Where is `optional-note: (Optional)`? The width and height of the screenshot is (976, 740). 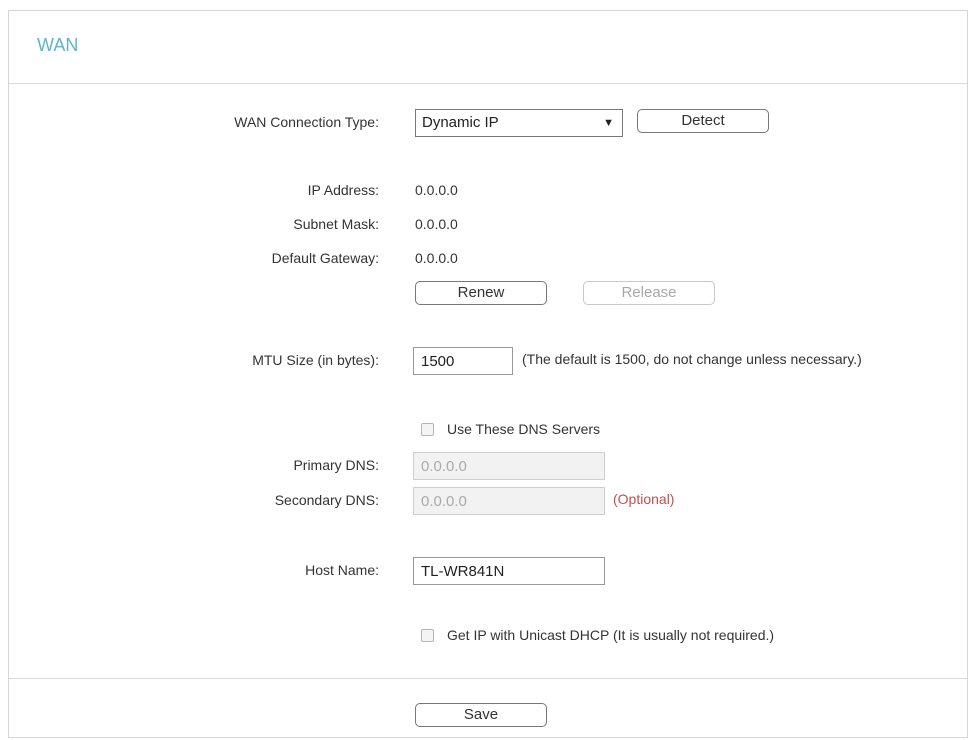 optional-note: (Optional) is located at coordinates (644, 499).